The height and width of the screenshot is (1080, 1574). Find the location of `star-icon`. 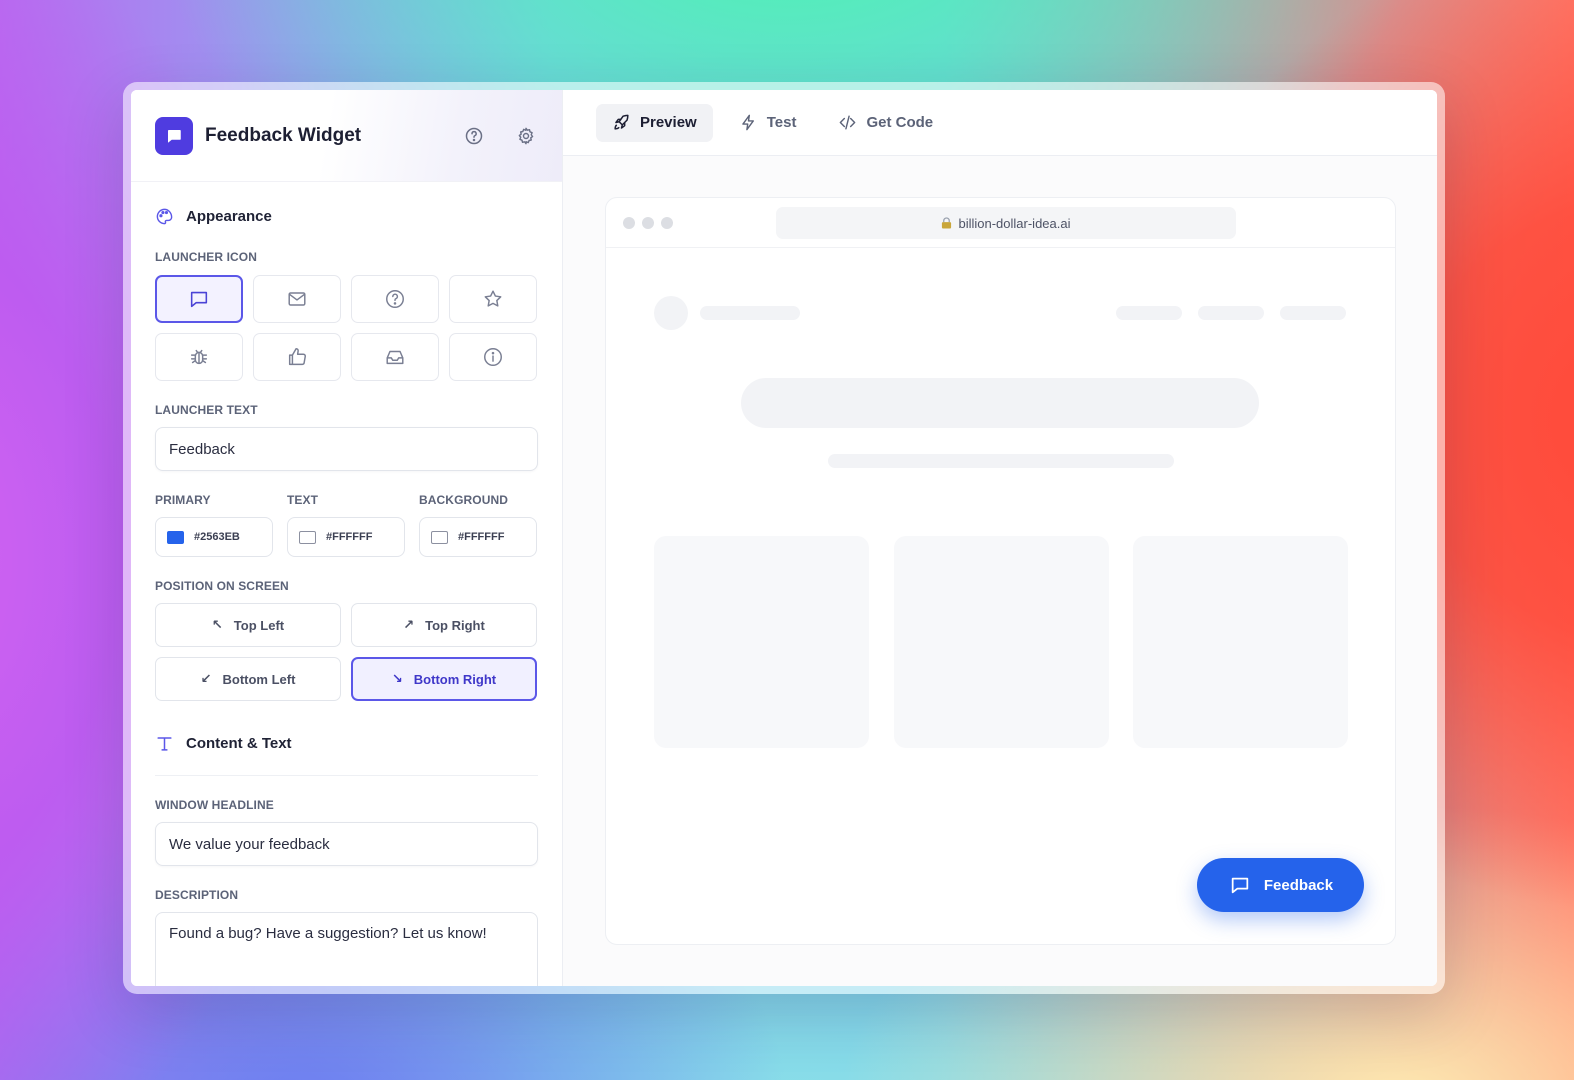

star-icon is located at coordinates (493, 298).